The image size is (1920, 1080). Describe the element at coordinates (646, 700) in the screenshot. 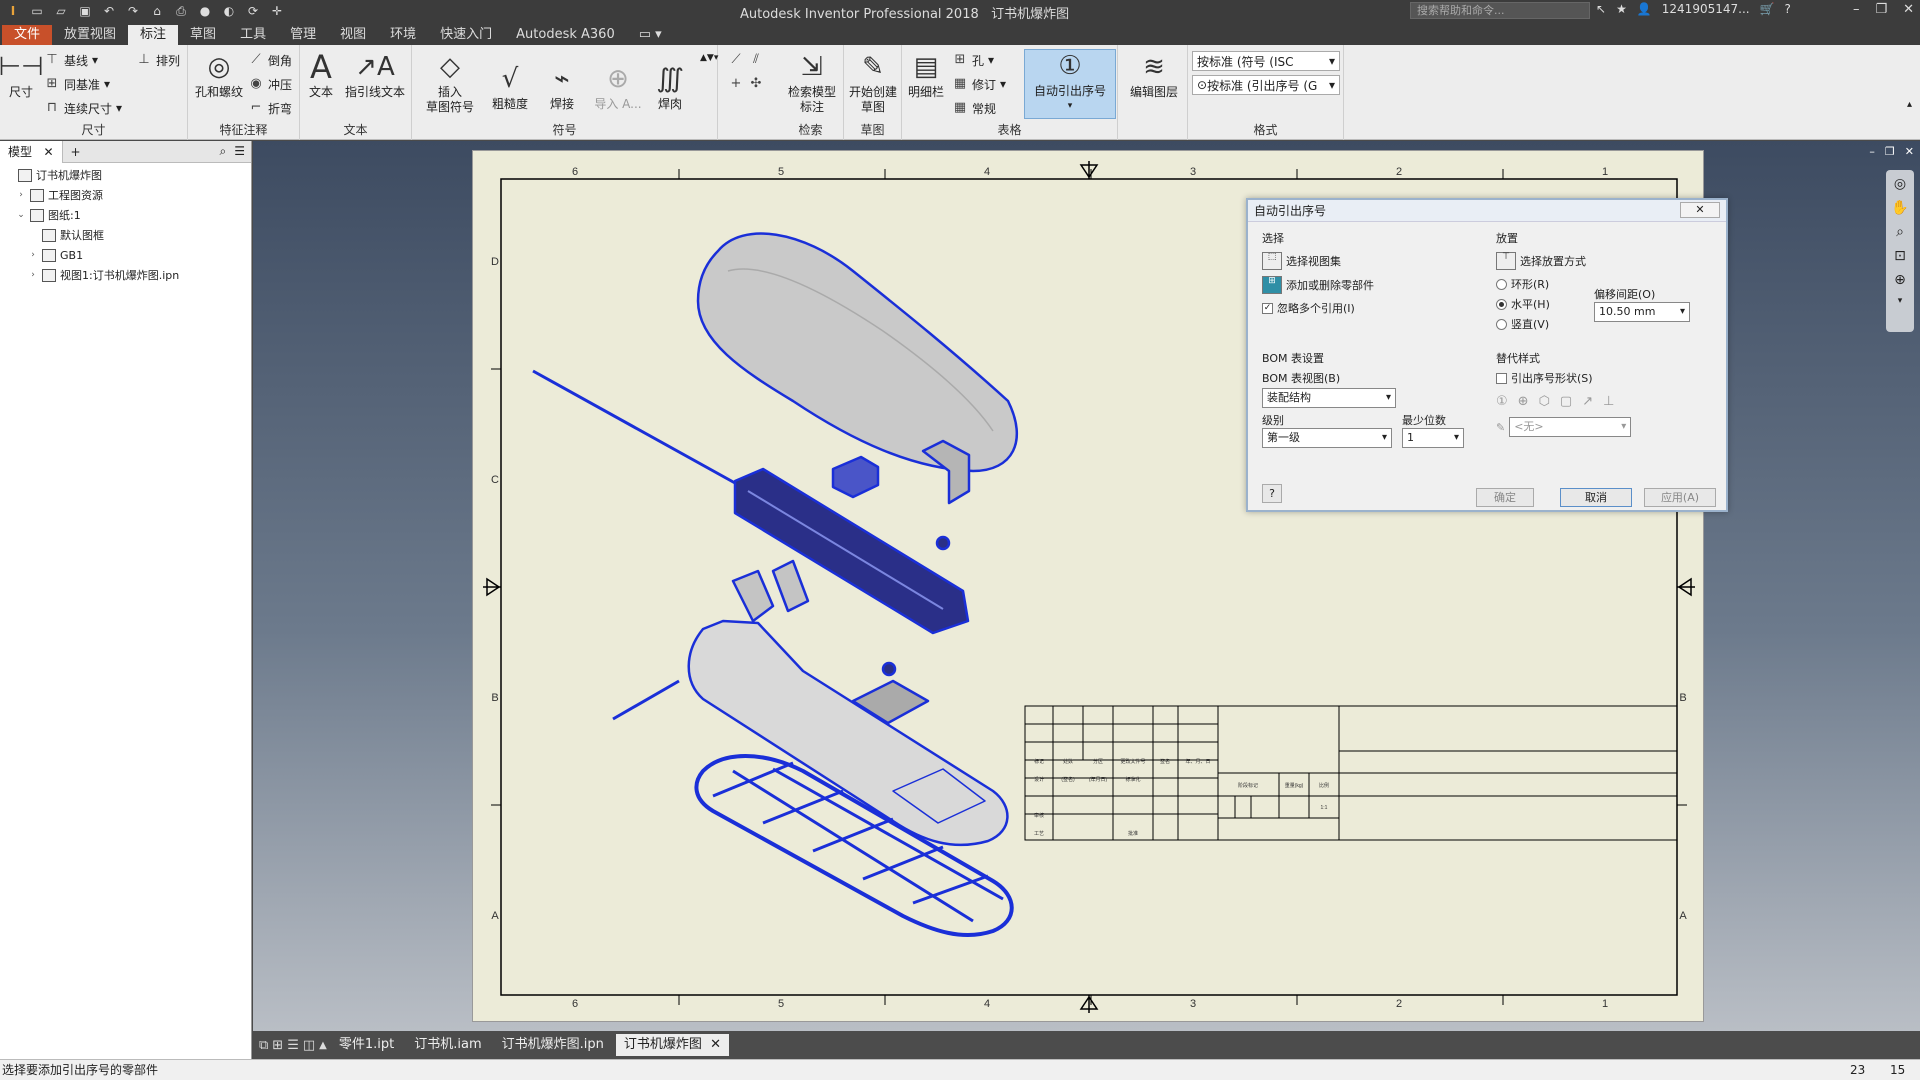

I see `pin-part` at that location.